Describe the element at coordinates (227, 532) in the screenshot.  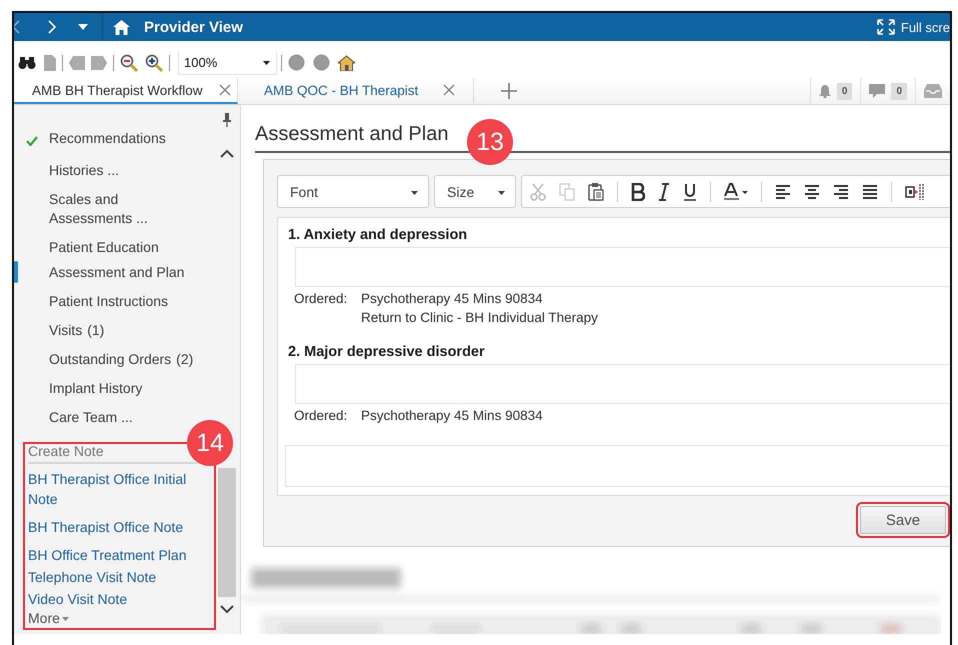
I see `scrollbar-thumb` at that location.